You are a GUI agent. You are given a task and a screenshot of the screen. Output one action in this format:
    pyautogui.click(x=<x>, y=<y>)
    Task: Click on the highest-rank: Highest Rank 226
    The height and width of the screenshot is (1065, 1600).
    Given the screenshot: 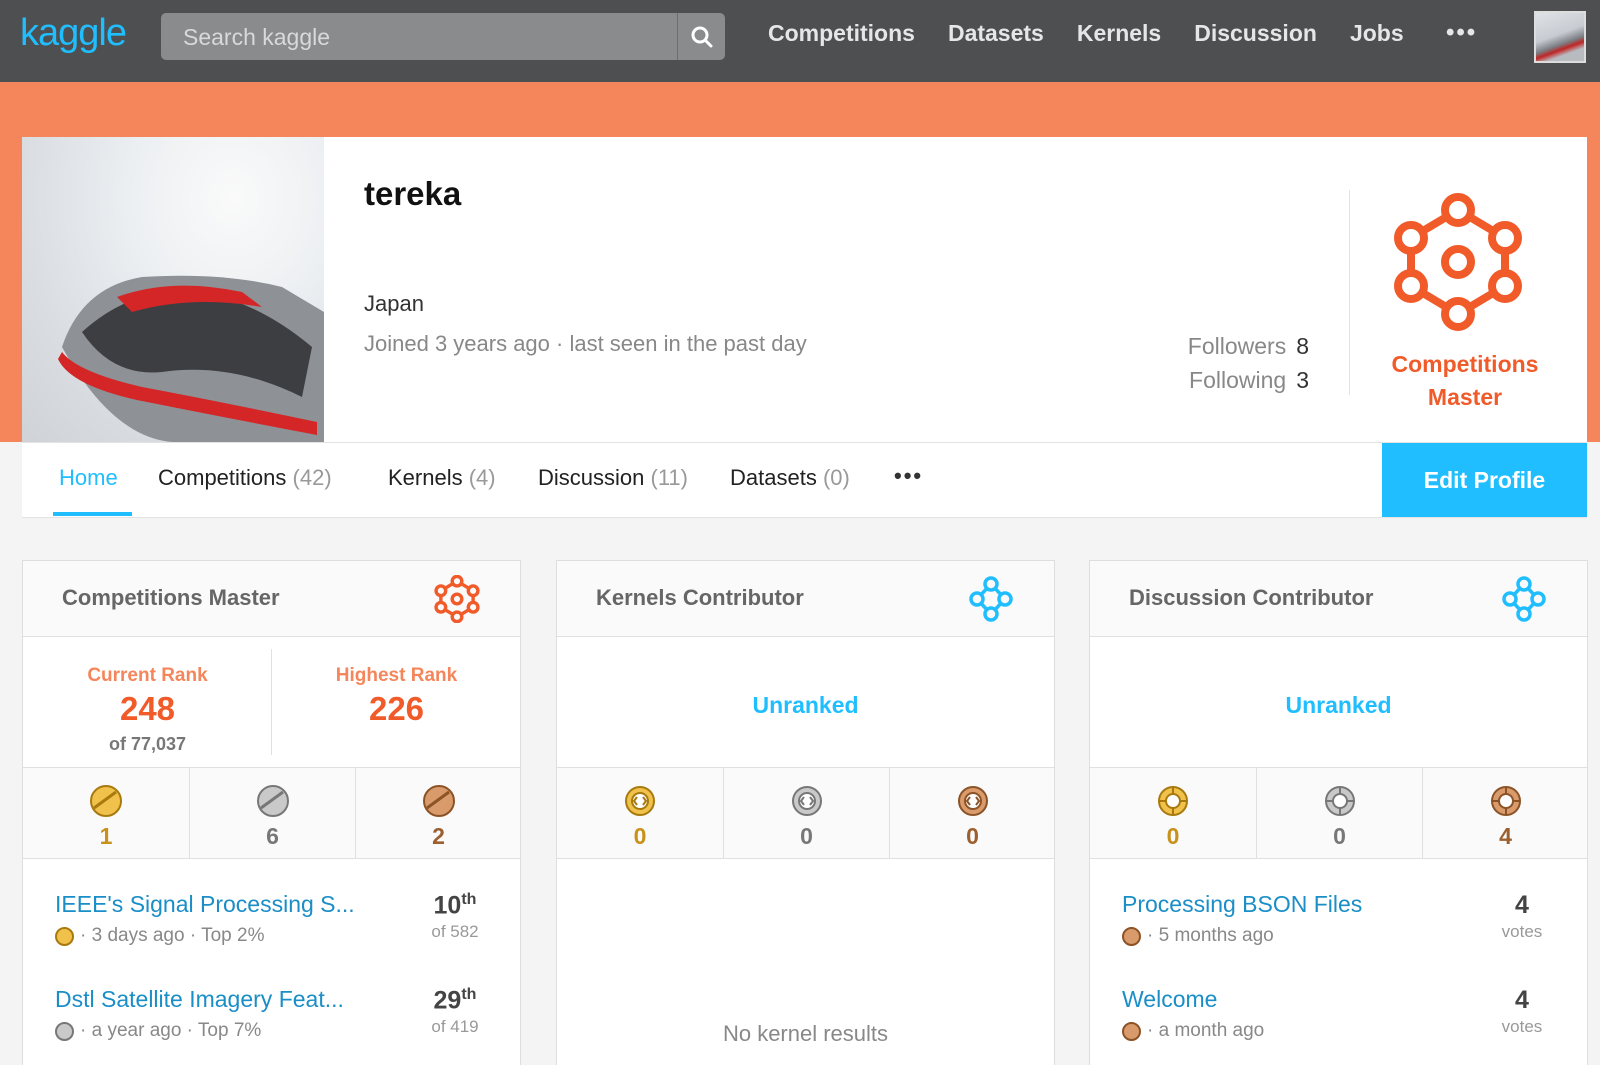 What is the action you would take?
    pyautogui.click(x=396, y=702)
    